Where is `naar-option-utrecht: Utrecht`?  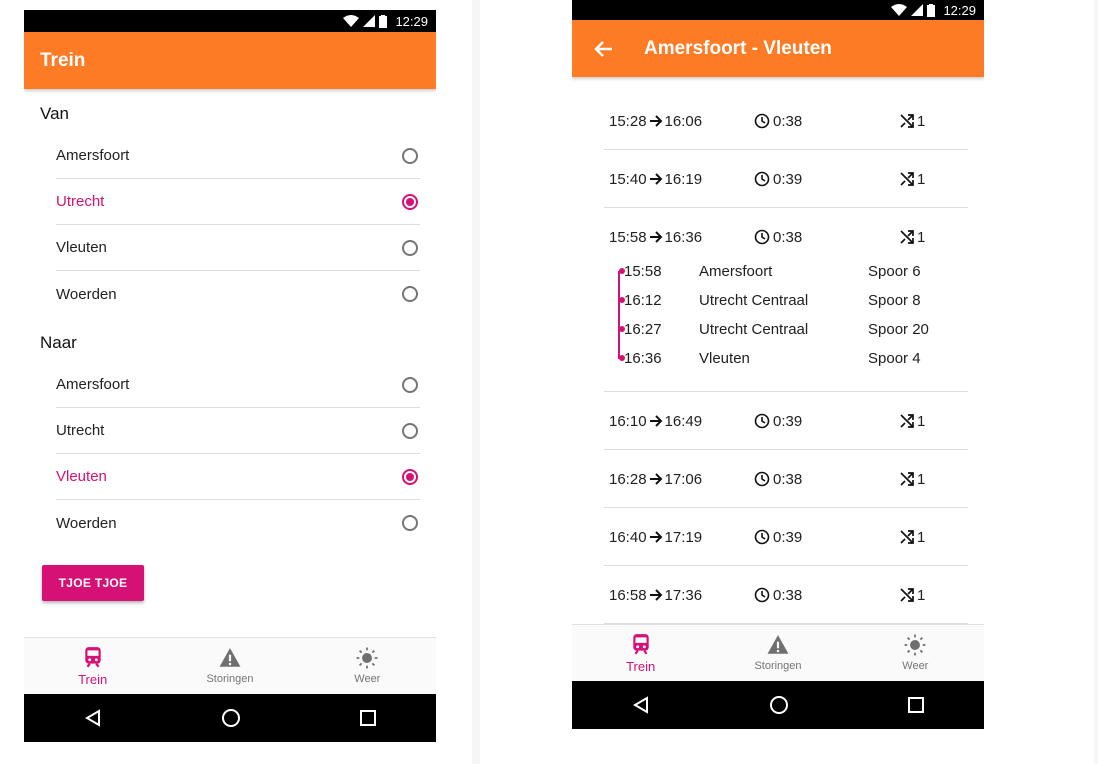 naar-option-utrecht: Utrecht is located at coordinates (238, 431).